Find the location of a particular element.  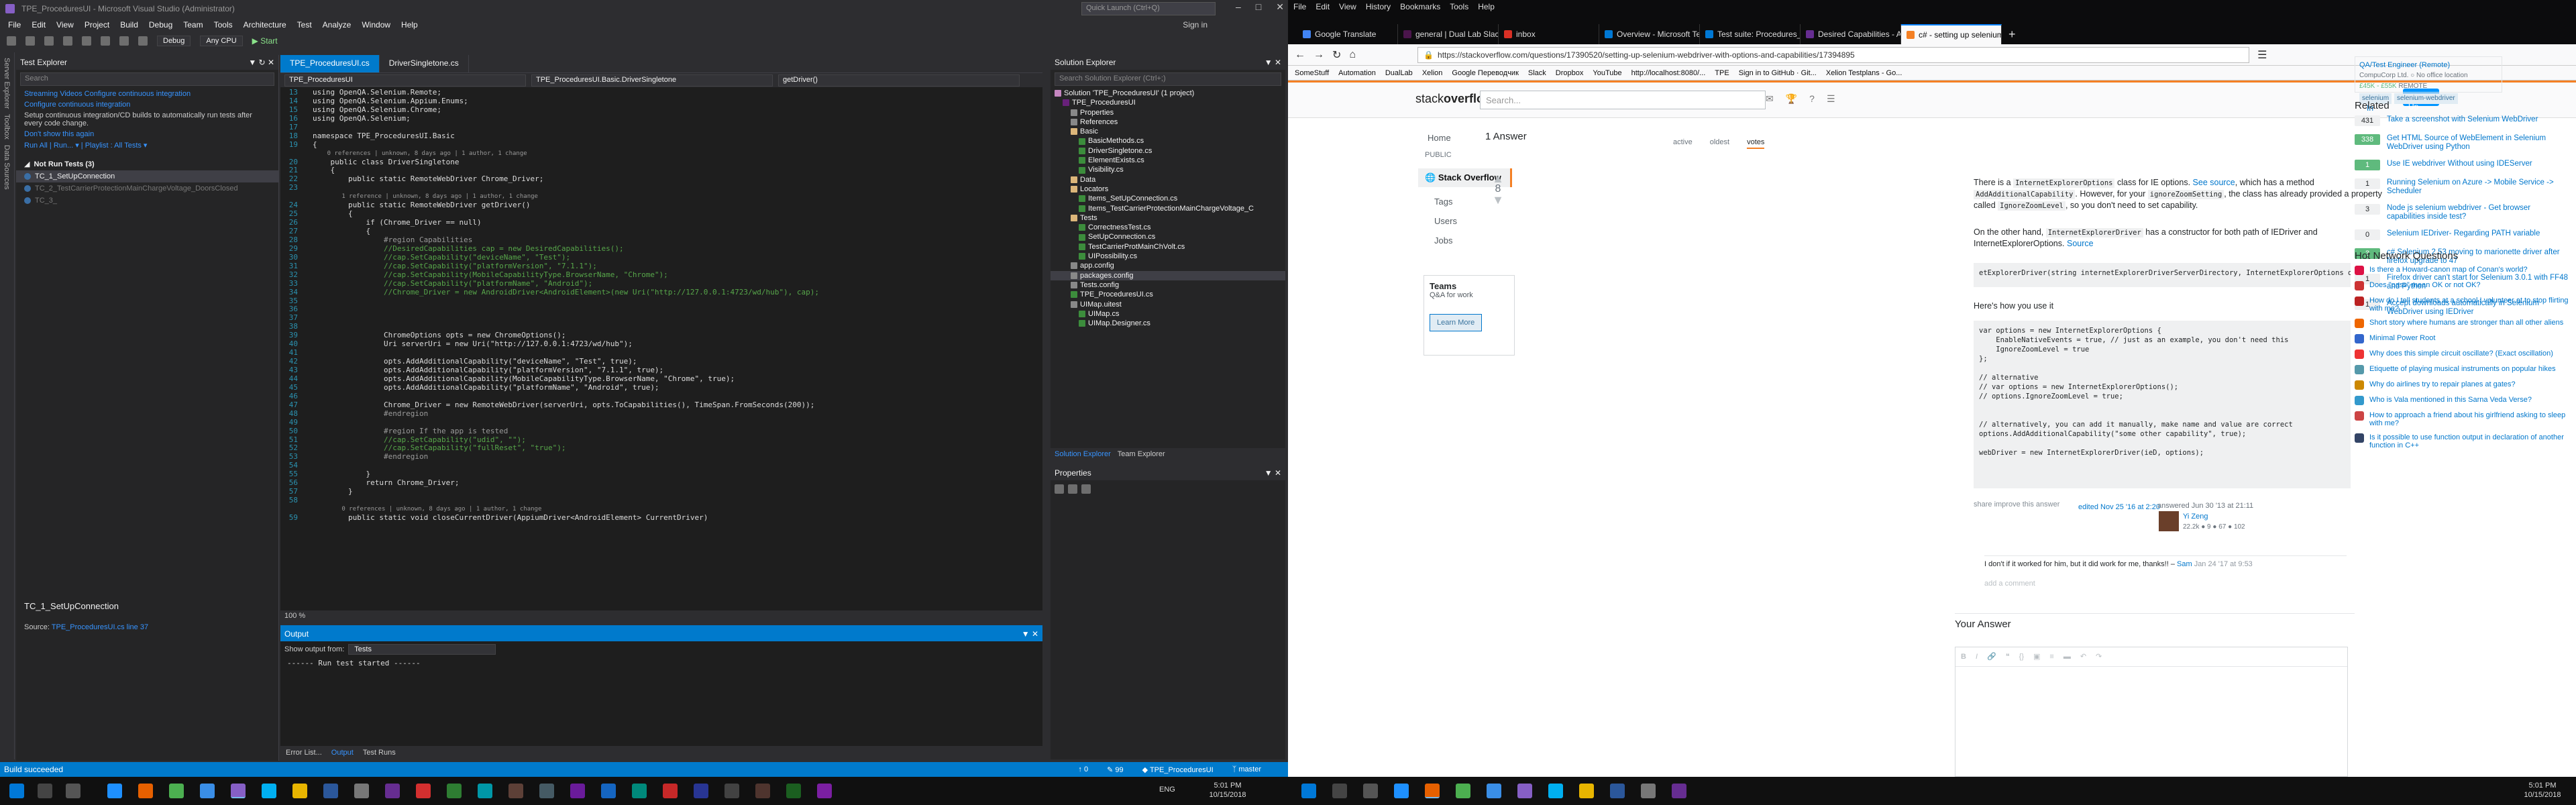

explorer-icon is located at coordinates (299, 791).